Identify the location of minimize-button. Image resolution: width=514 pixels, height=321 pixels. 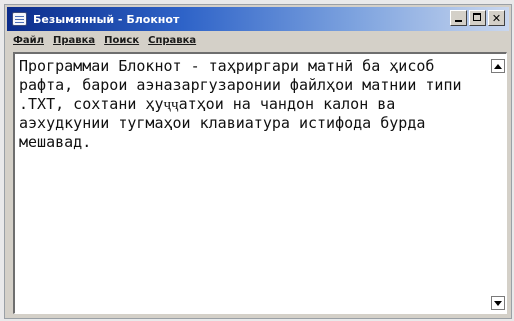
(458, 18).